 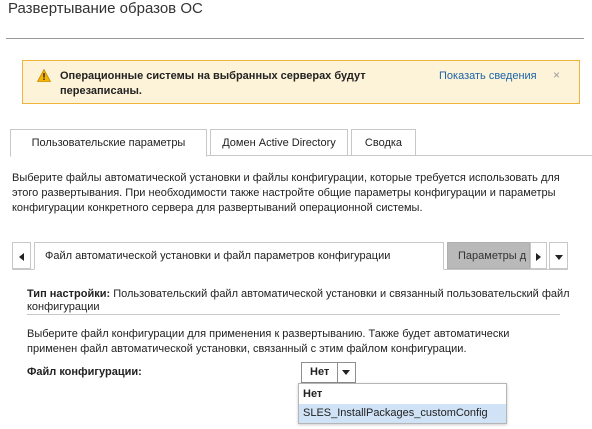 I want to click on config-file-label: Файл конфигурации:, so click(x=84, y=372).